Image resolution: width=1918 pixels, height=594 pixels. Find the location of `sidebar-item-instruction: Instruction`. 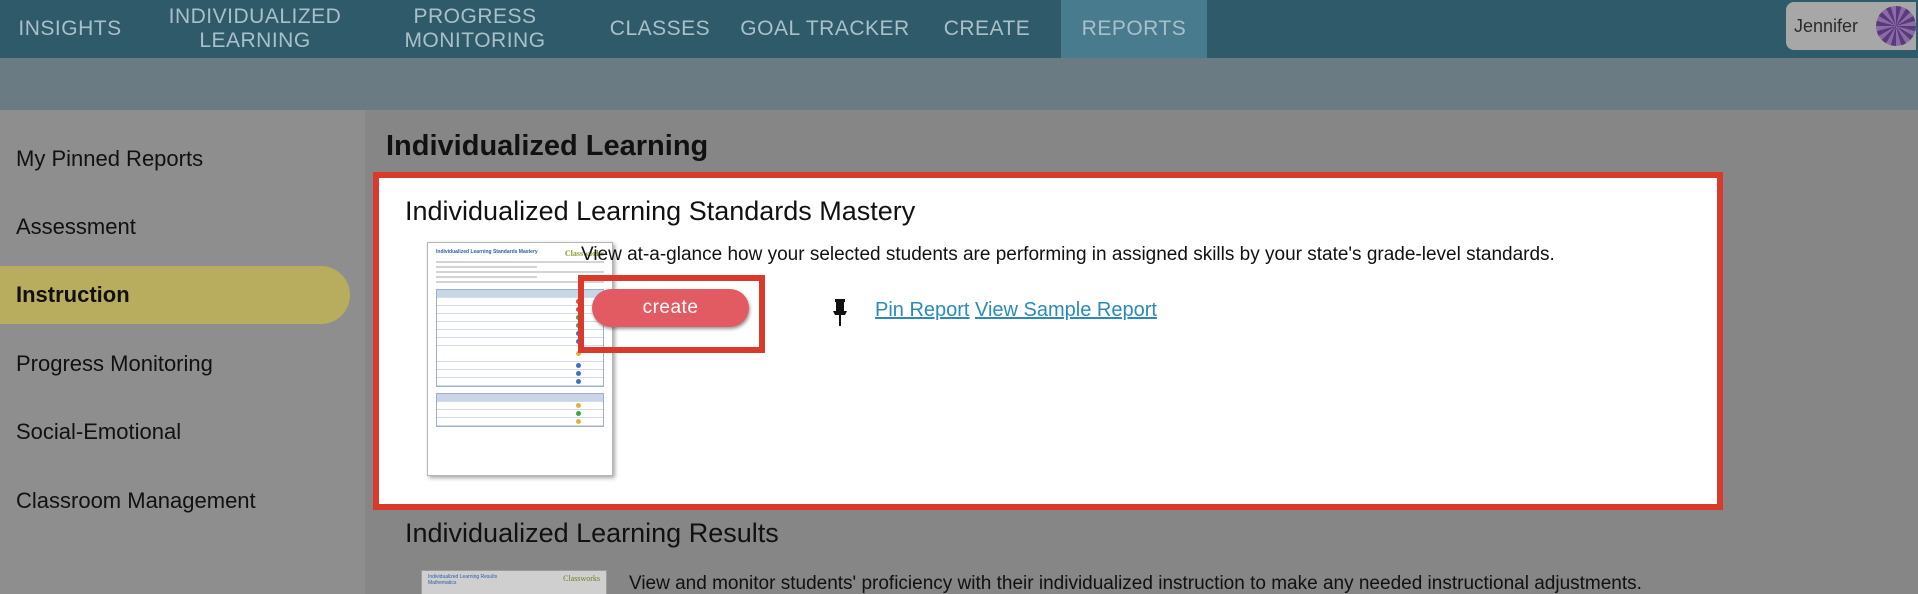

sidebar-item-instruction: Instruction is located at coordinates (175, 295).